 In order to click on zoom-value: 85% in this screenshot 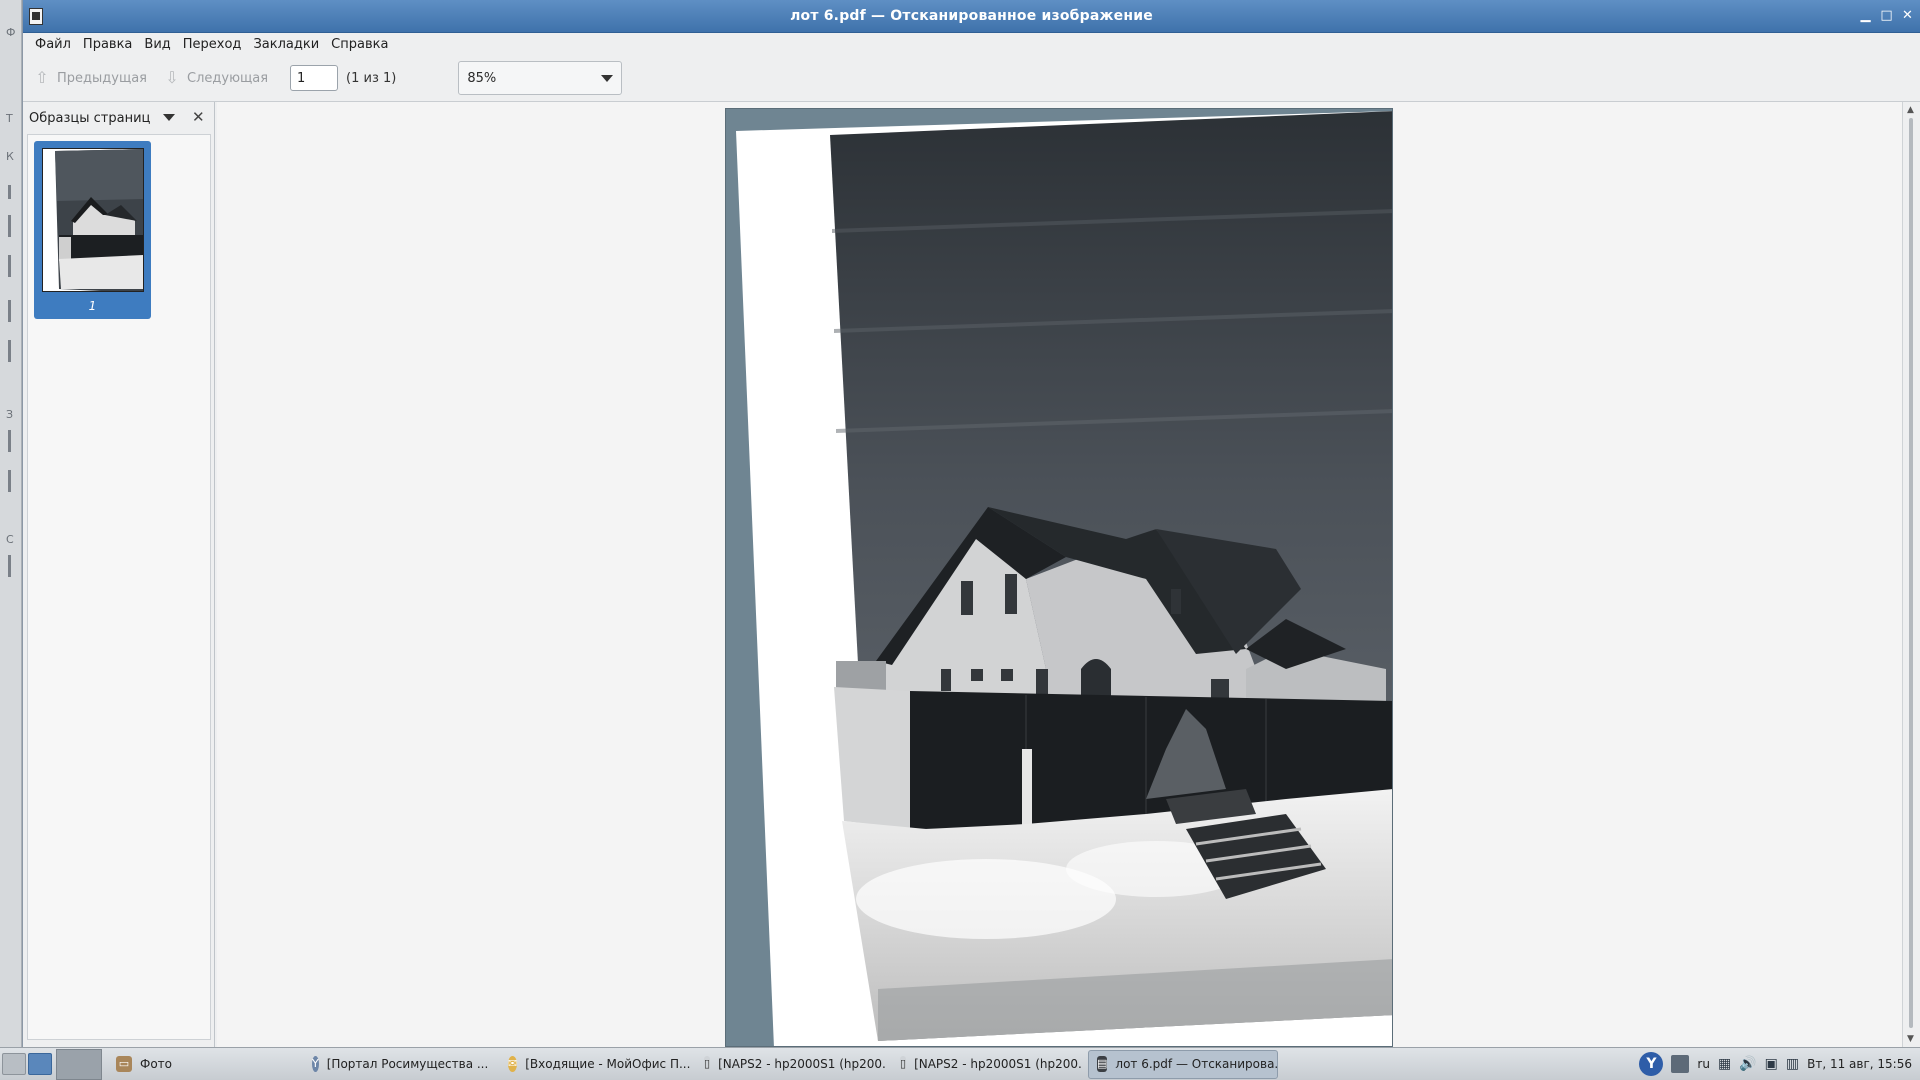, I will do `click(482, 78)`.